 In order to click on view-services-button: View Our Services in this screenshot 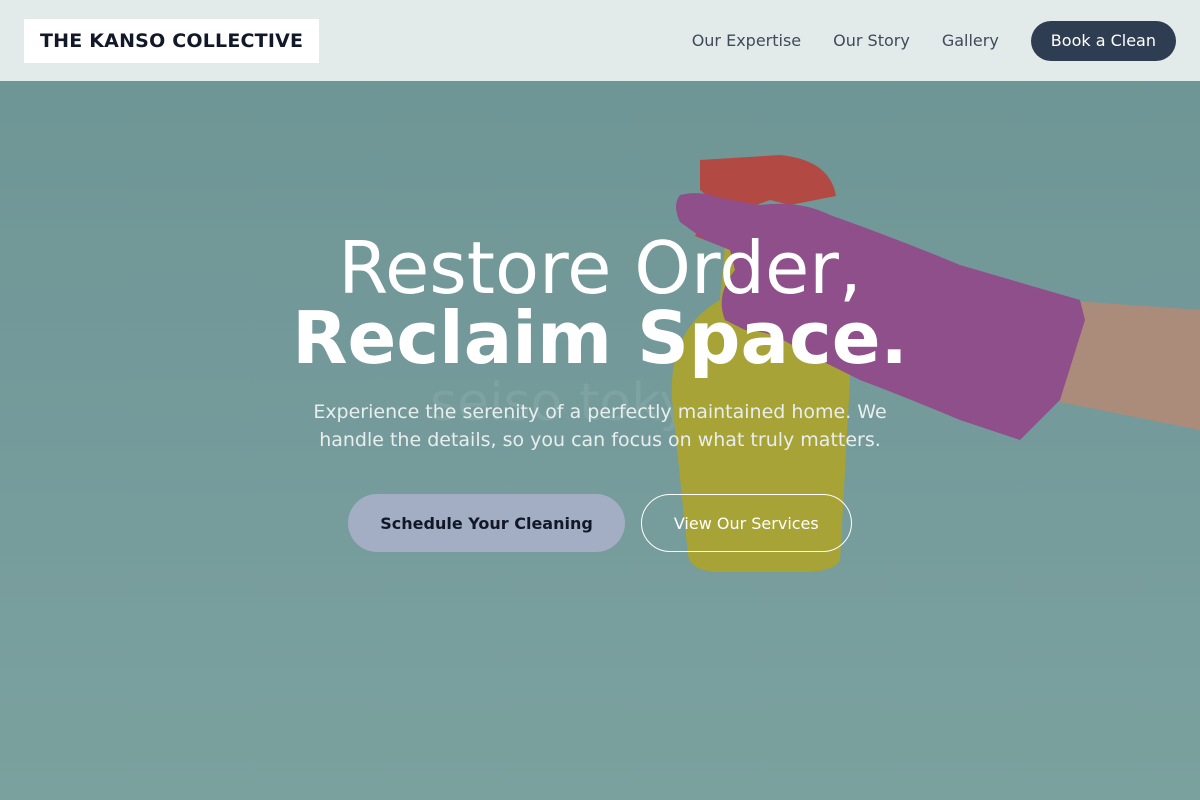, I will do `click(746, 523)`.